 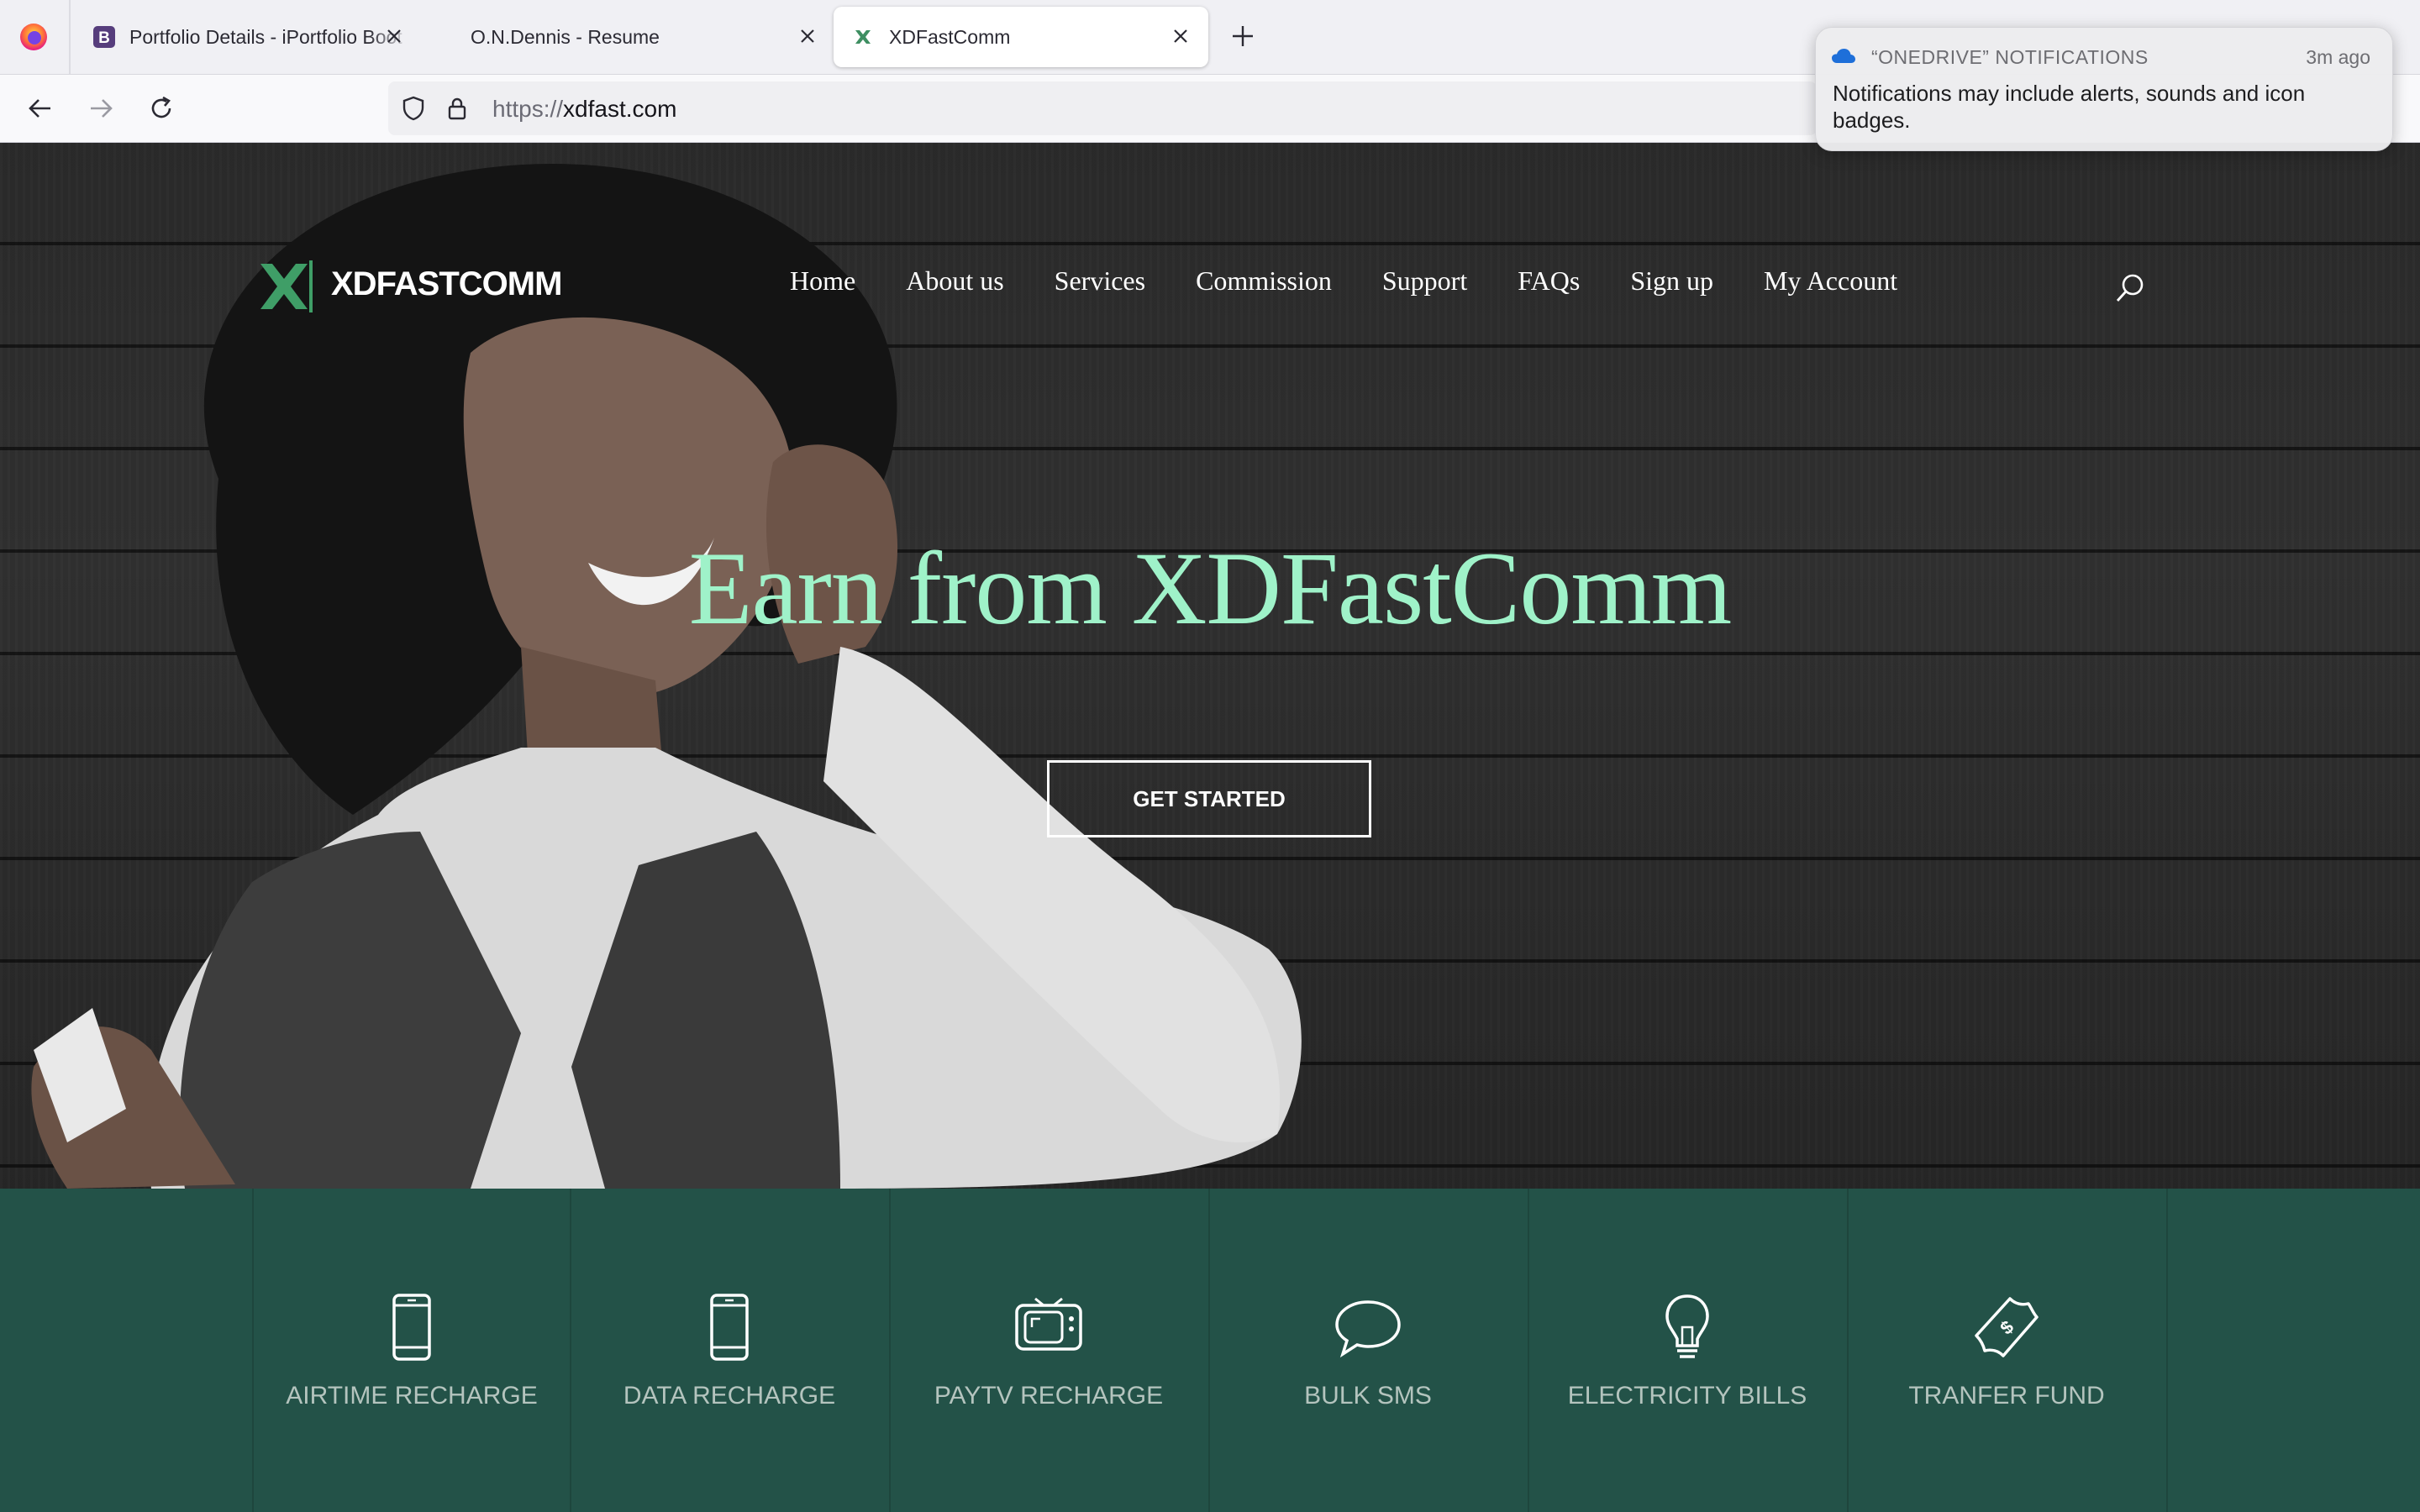 I want to click on mobile-phone-icon, so click(x=412, y=1327).